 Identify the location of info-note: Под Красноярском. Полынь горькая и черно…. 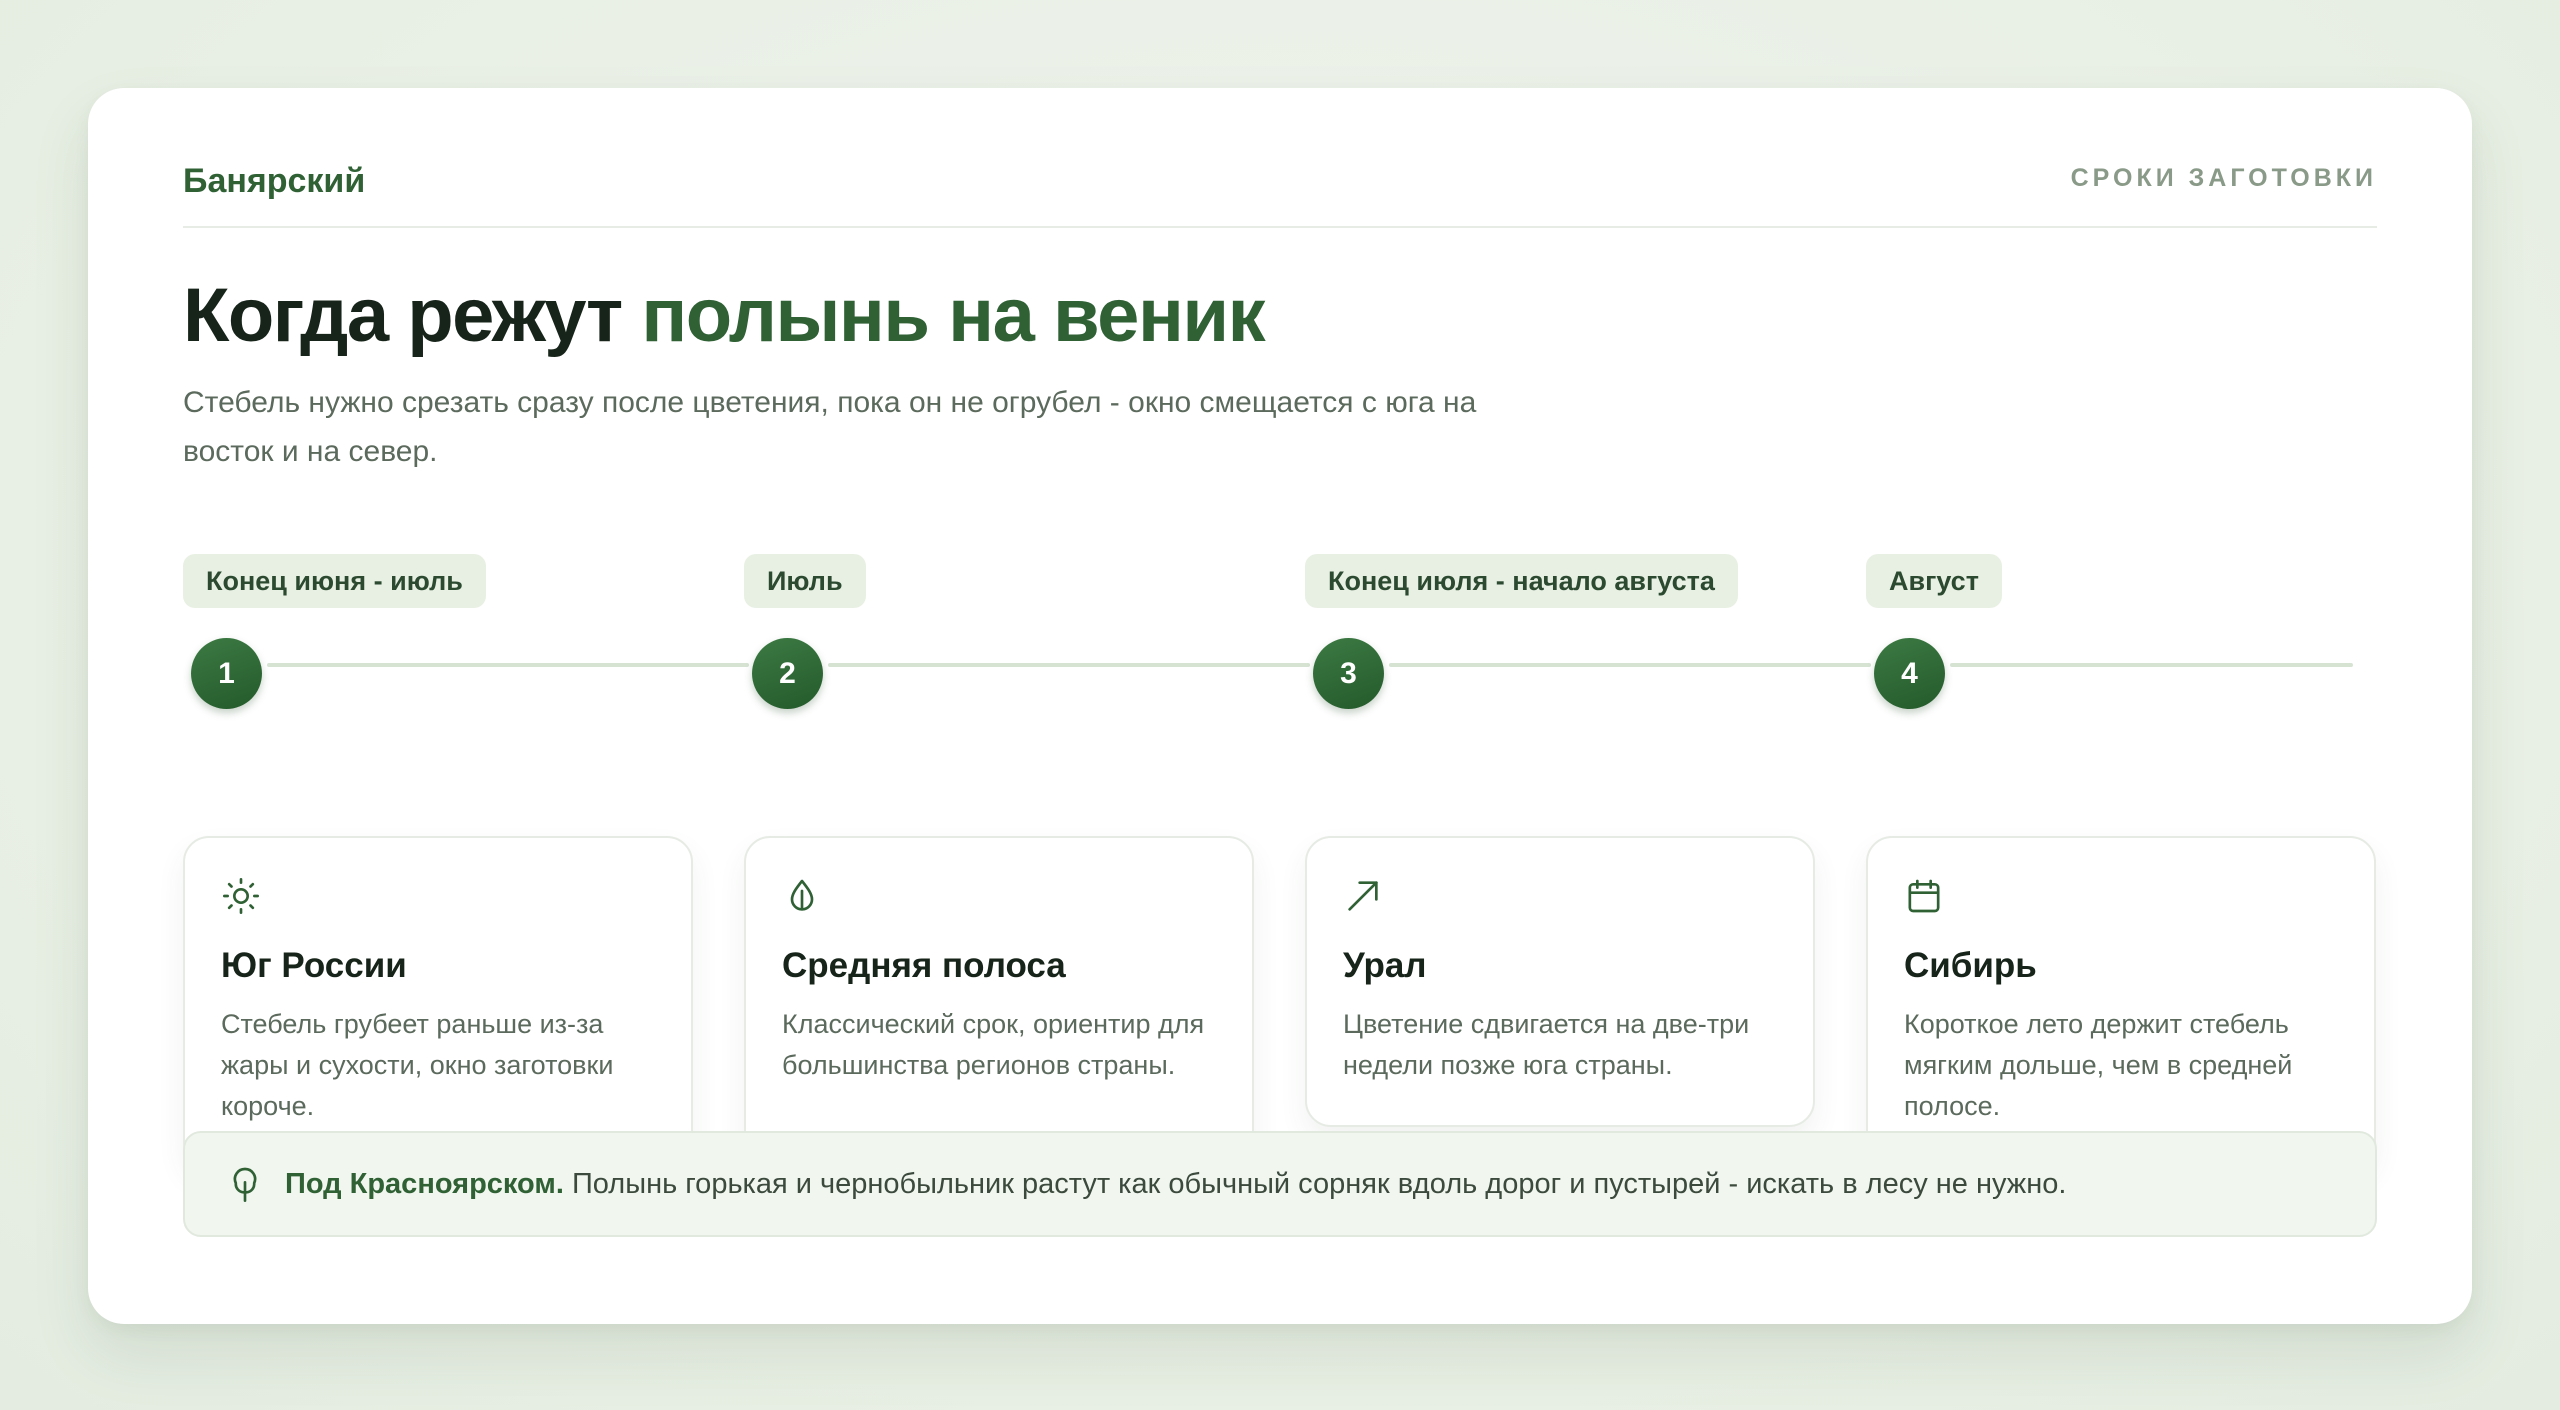
(1280, 1184).